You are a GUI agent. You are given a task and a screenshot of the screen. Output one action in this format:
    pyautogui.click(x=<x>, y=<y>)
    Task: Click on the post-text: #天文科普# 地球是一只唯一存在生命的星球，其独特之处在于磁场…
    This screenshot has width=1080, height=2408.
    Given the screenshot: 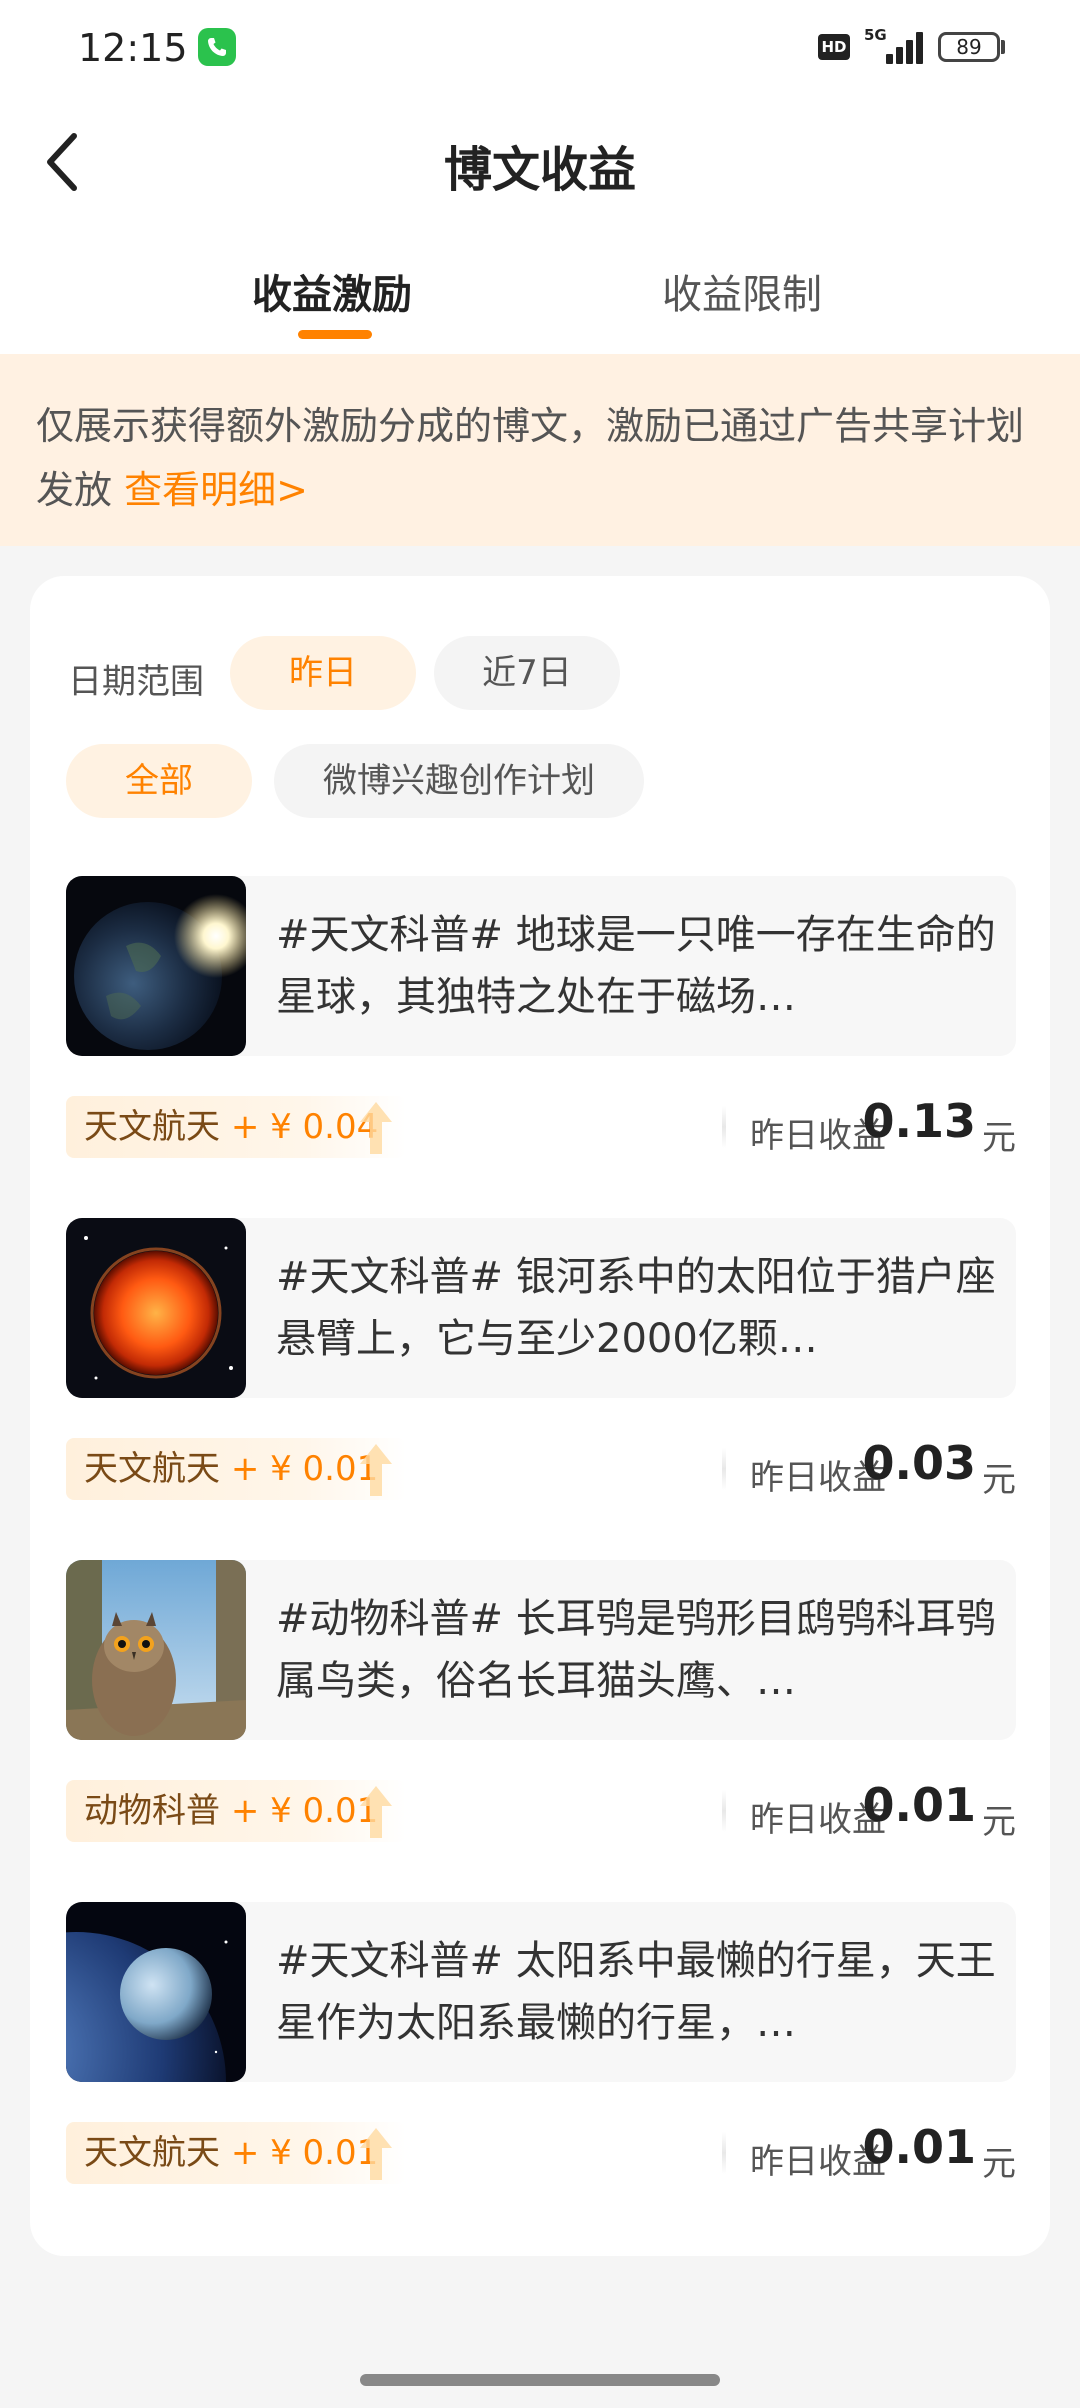 What is the action you would take?
    pyautogui.click(x=636, y=966)
    